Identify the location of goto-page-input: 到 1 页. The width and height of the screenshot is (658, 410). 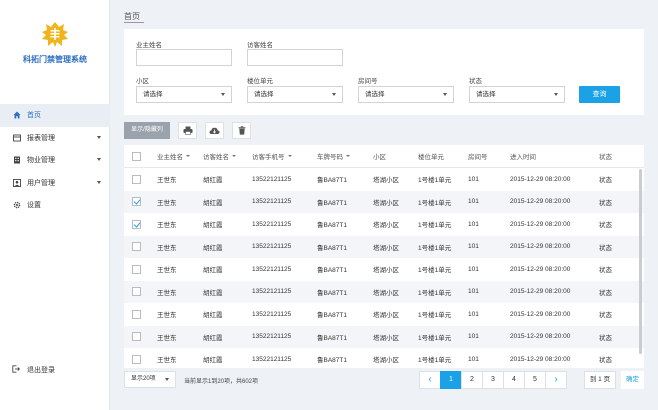
(600, 380).